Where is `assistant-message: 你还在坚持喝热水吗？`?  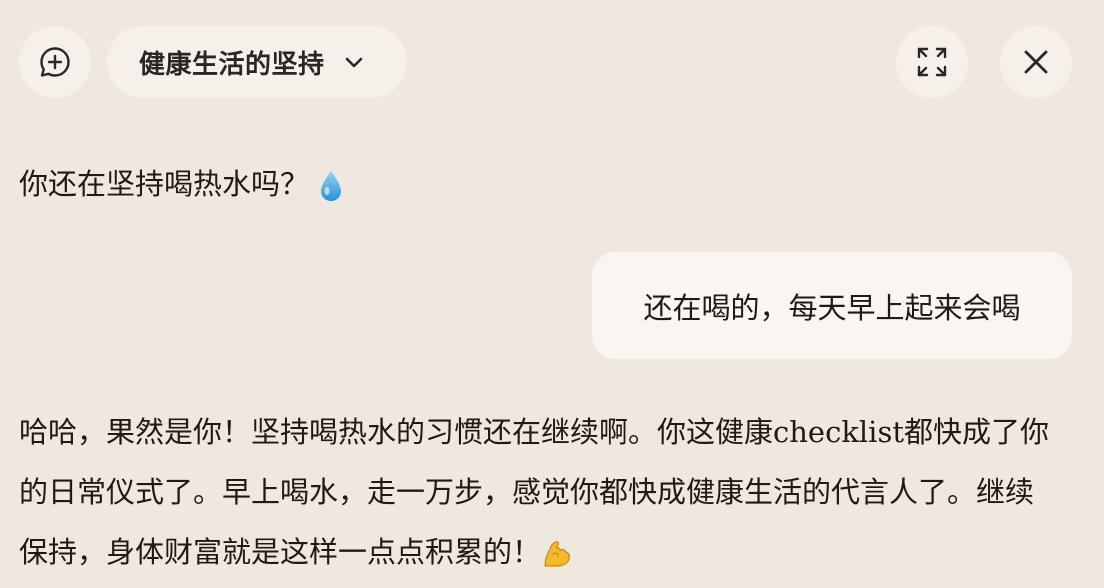 assistant-message: 你还在坚持喝热水吗？ is located at coordinates (181, 184).